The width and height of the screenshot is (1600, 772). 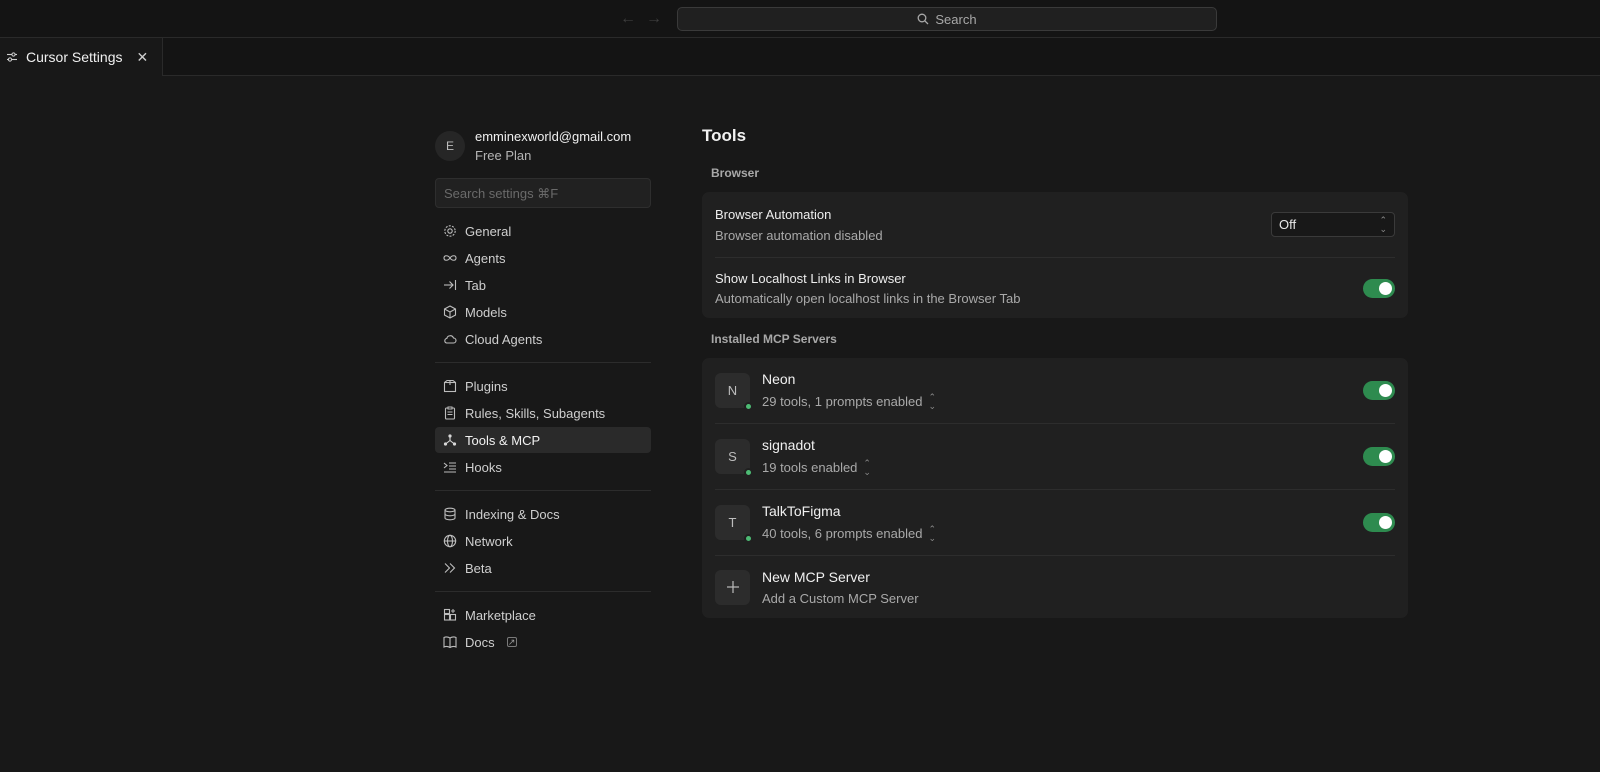 I want to click on sidebar-item-label: Plugins, so click(x=486, y=386).